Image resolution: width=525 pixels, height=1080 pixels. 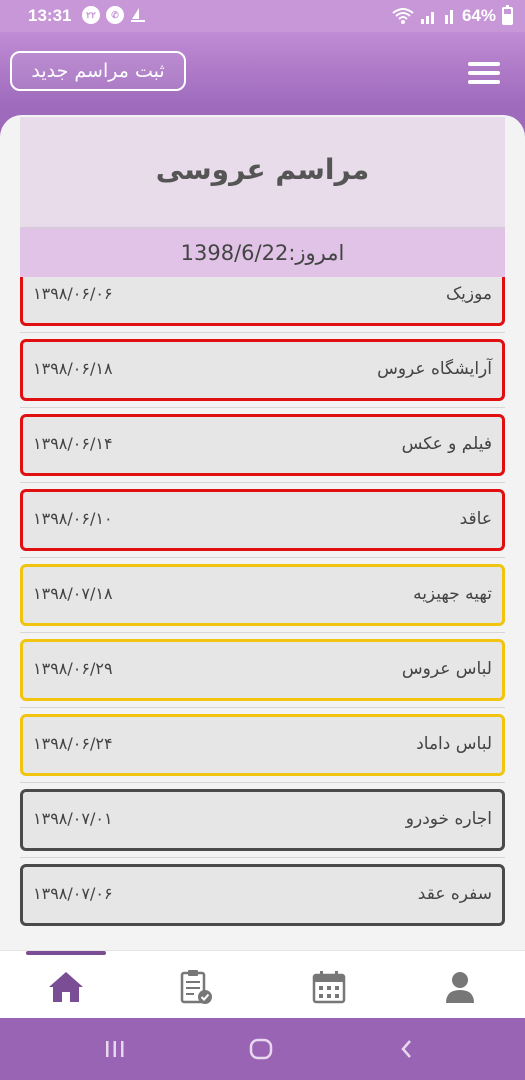 I want to click on list-item-date: ۱۳۹۸/۰۶/۲۴, so click(x=73, y=743).